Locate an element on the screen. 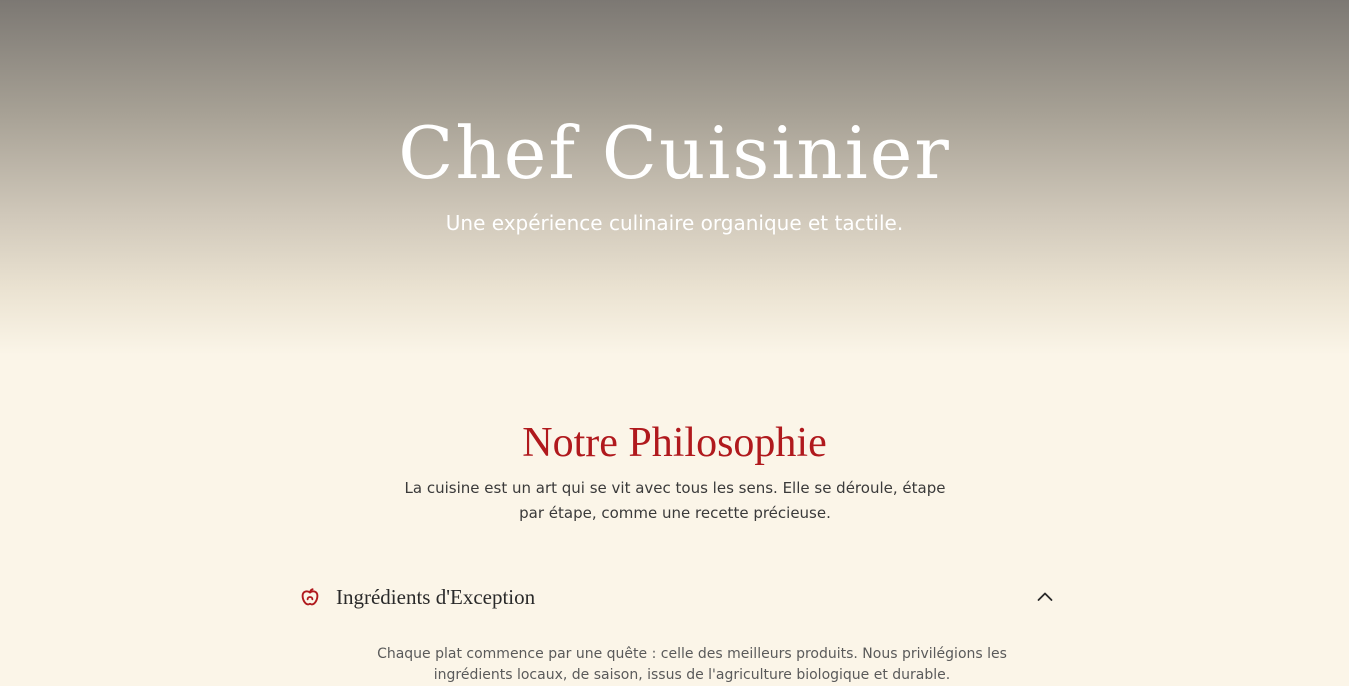  hero-title: Chef Cuisinier is located at coordinates (674, 153).